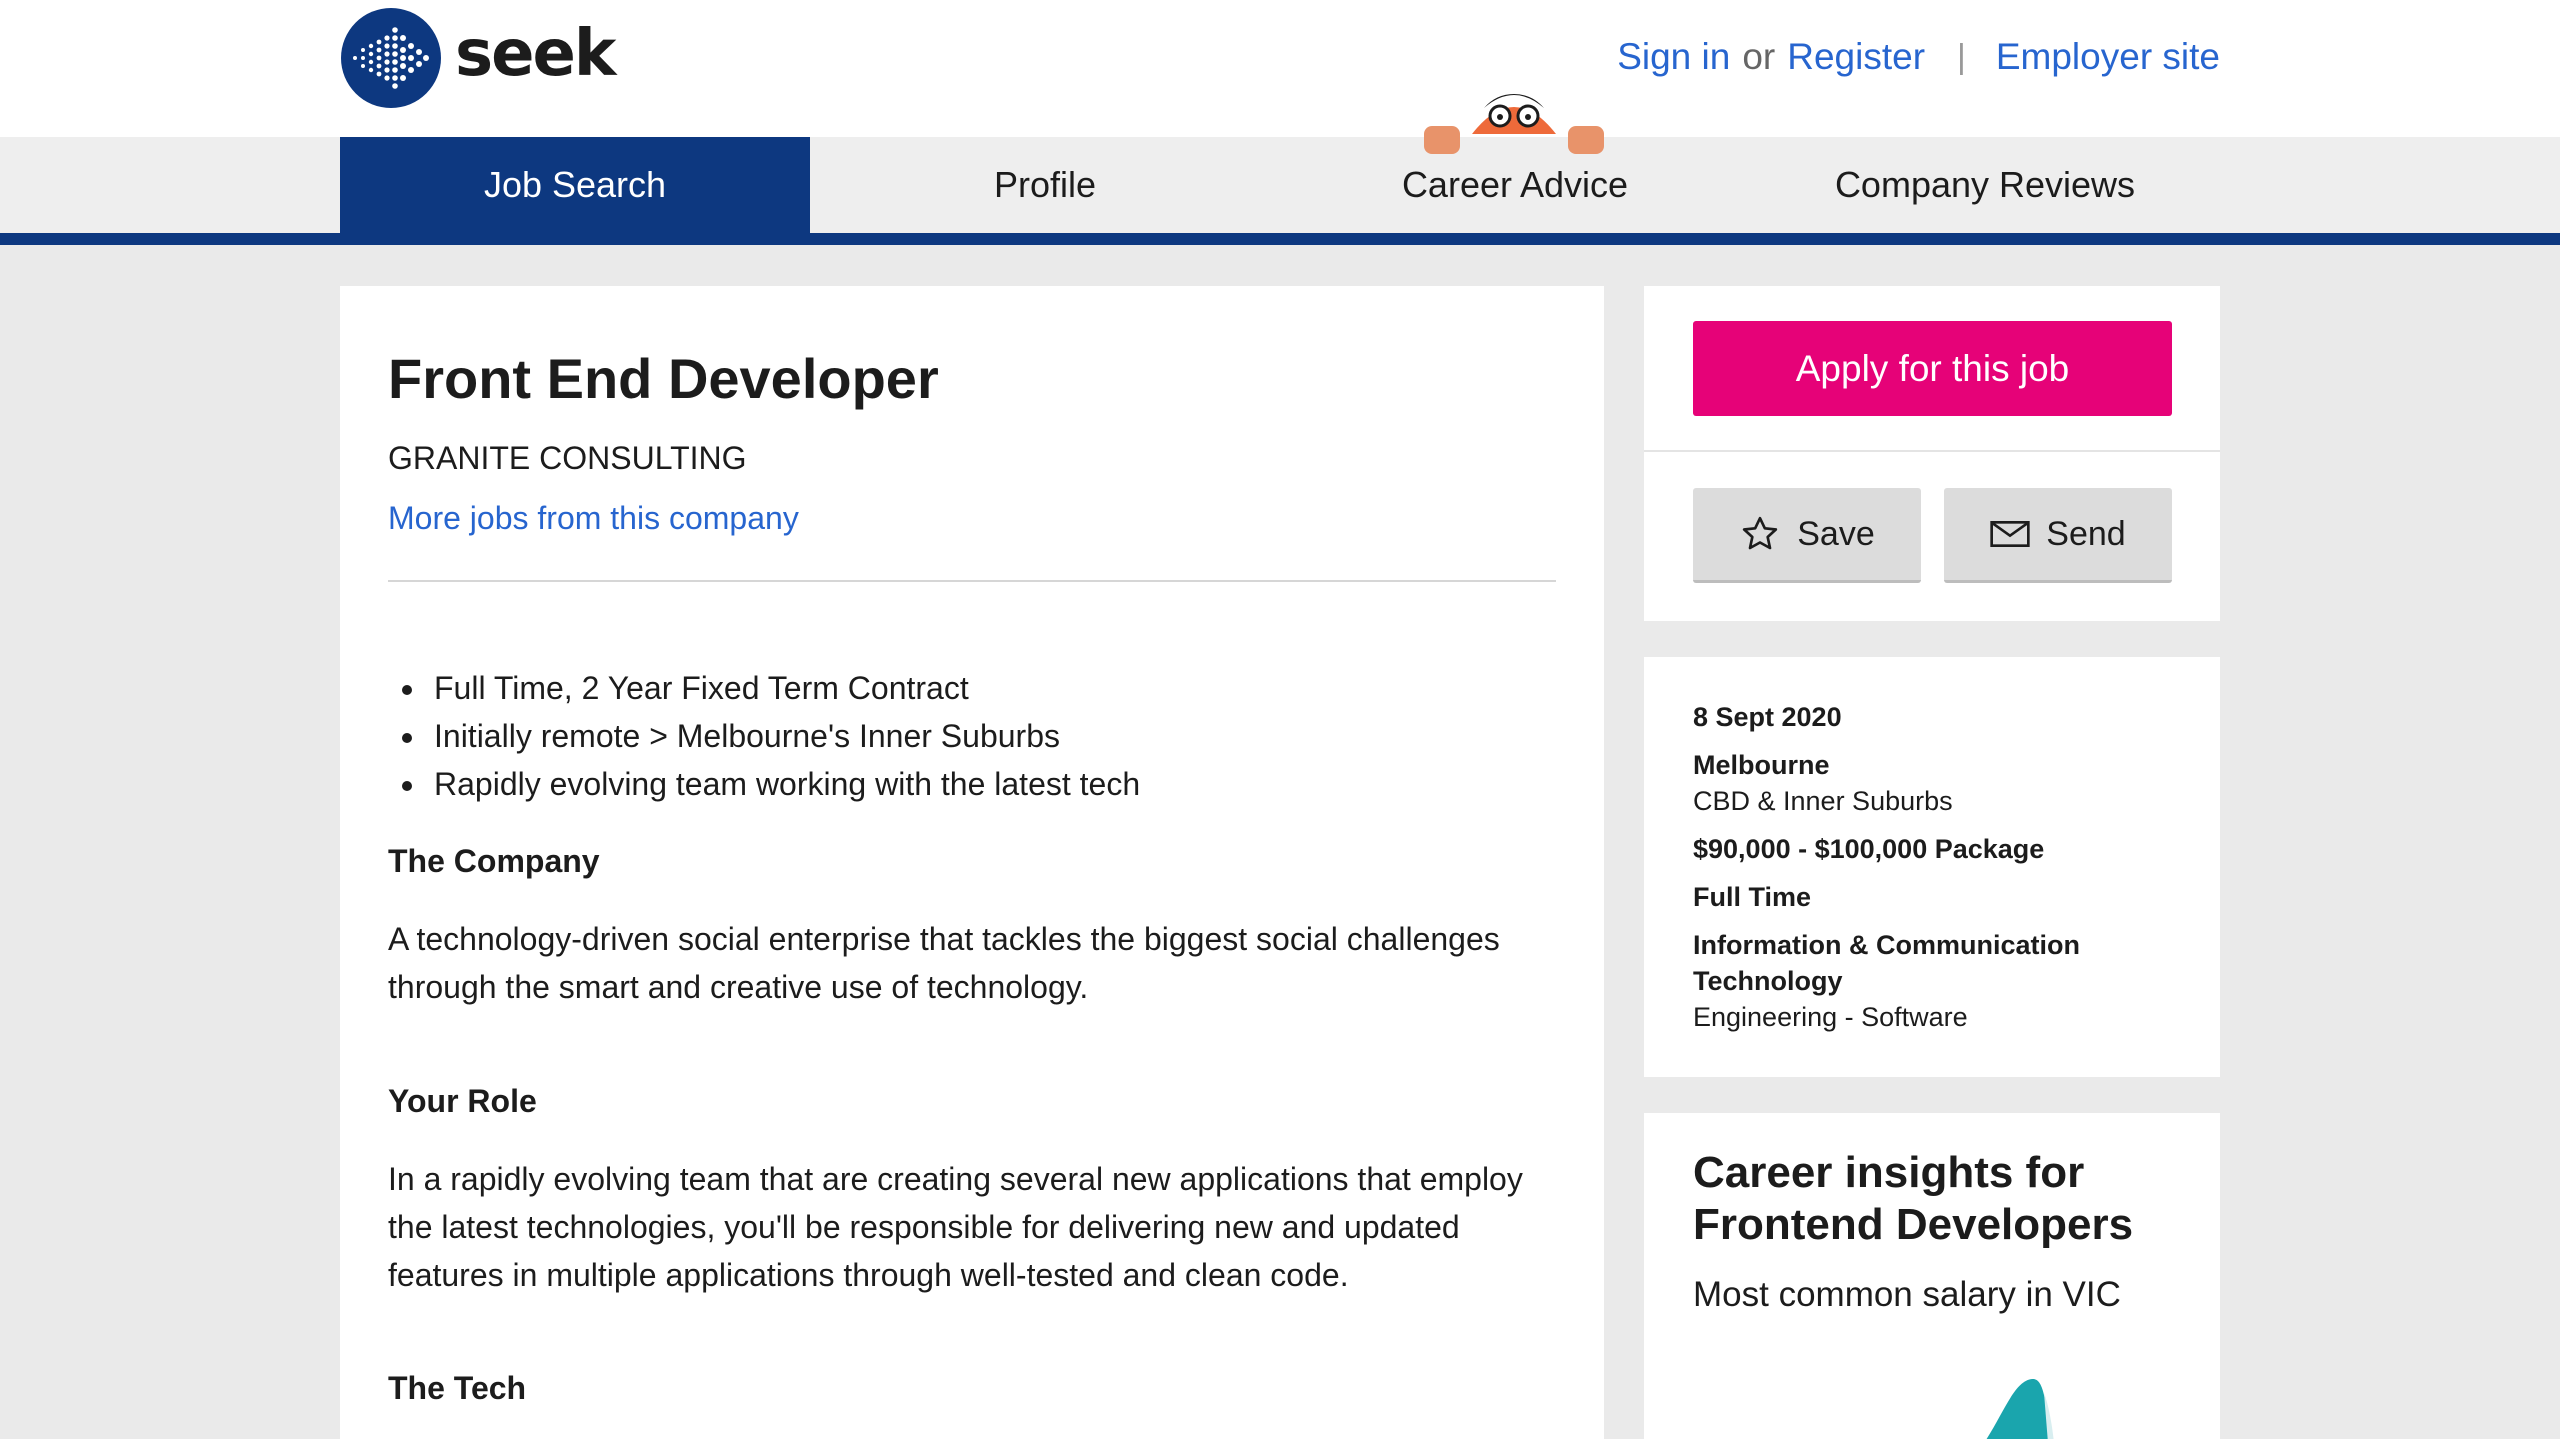  I want to click on account-links: Sign in or Register | Employer site, so click(1918, 57).